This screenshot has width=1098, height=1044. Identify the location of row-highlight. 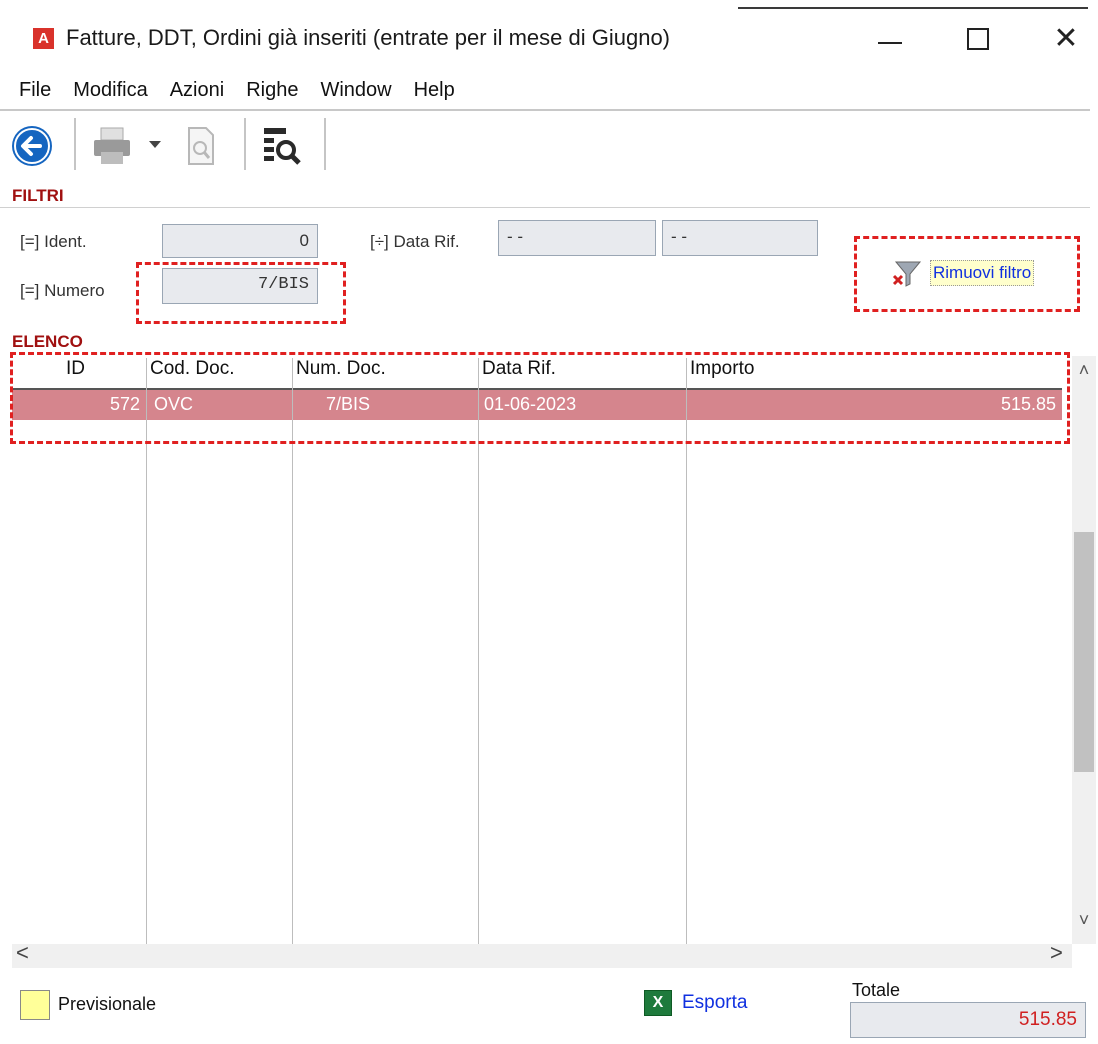
(540, 398).